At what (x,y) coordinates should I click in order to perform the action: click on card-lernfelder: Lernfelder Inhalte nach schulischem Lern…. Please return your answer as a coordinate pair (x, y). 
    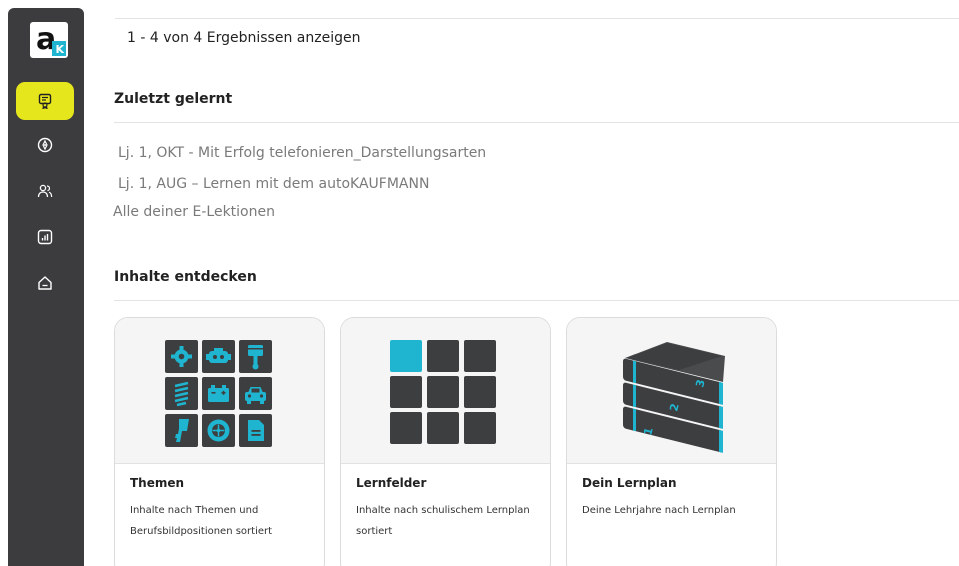
    Looking at the image, I should click on (445, 441).